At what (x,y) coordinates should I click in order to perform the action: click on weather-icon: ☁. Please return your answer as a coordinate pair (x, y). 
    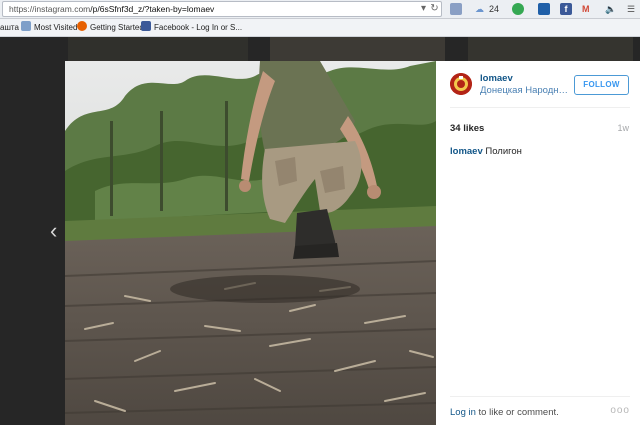
    Looking at the image, I should click on (479, 9).